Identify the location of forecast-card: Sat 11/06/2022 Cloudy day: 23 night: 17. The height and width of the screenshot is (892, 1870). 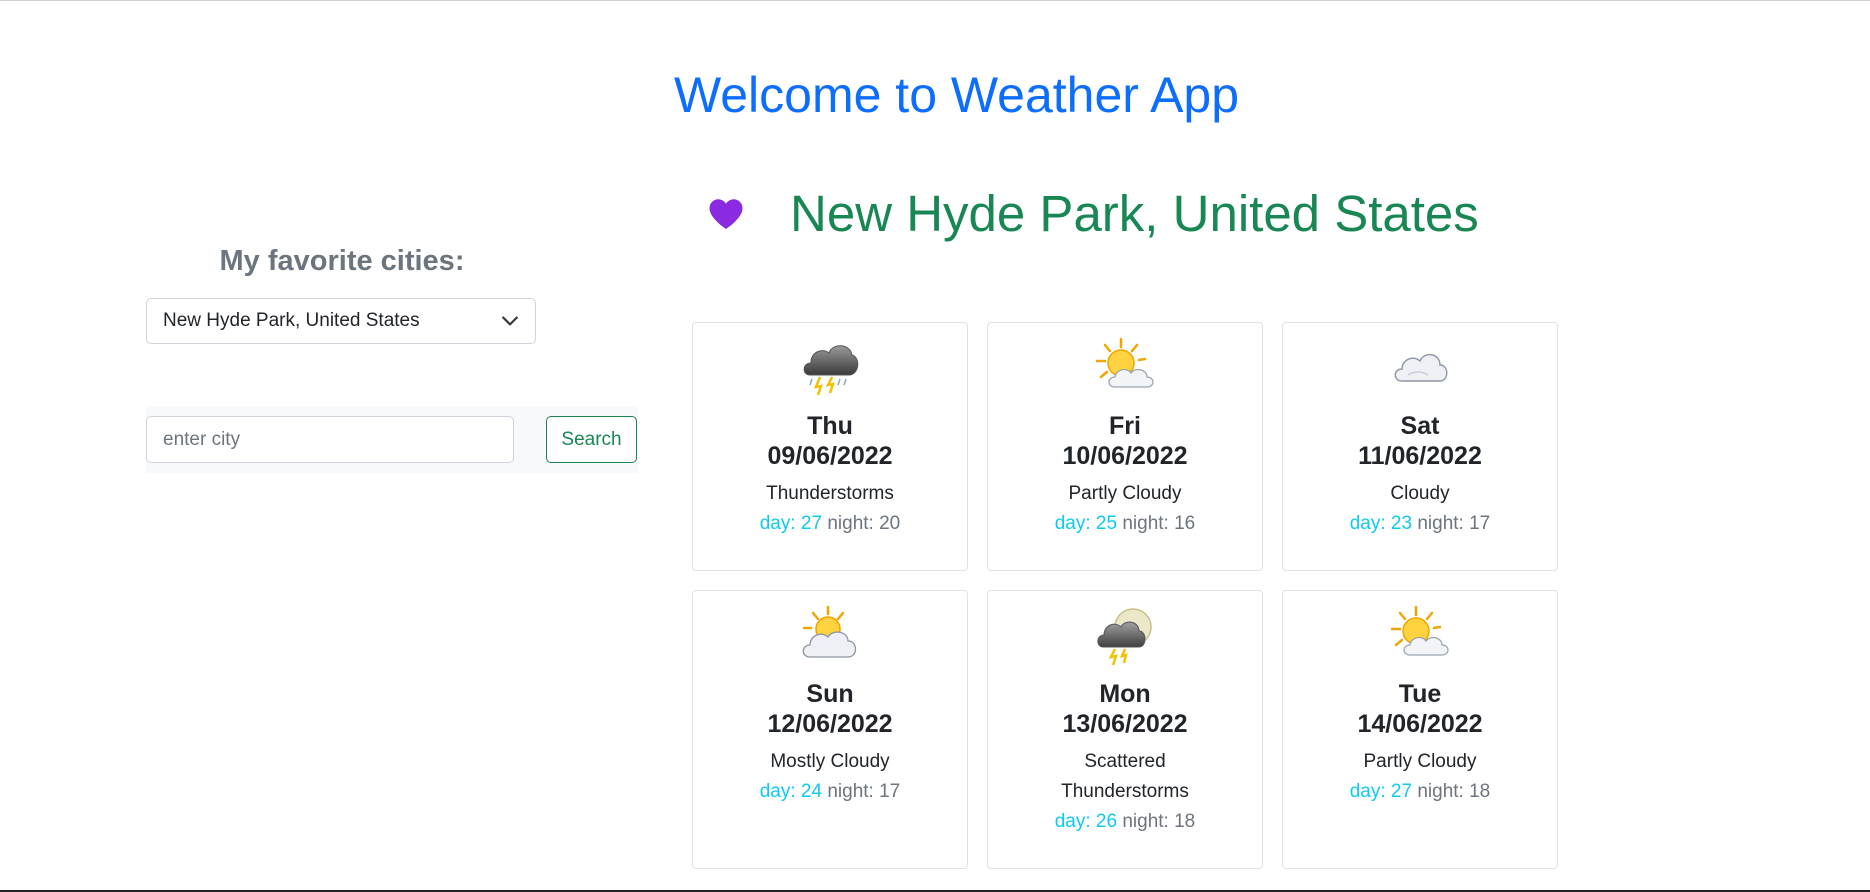
(1420, 446).